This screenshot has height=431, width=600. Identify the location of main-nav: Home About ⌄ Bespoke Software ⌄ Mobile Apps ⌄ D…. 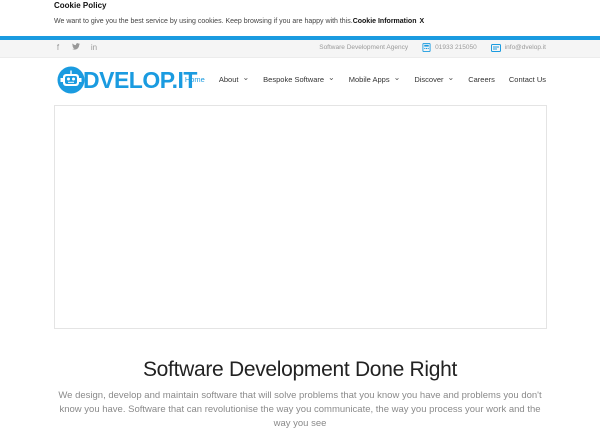
(358, 78).